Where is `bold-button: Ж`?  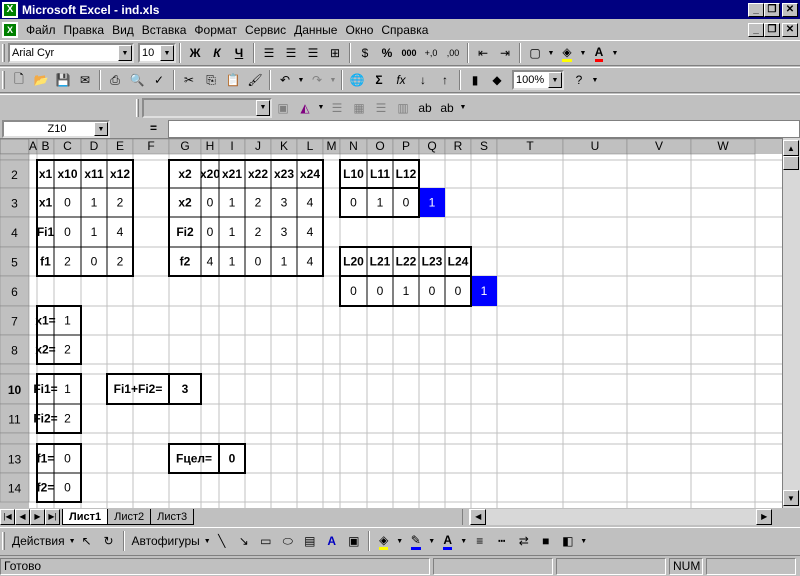 bold-button: Ж is located at coordinates (195, 53).